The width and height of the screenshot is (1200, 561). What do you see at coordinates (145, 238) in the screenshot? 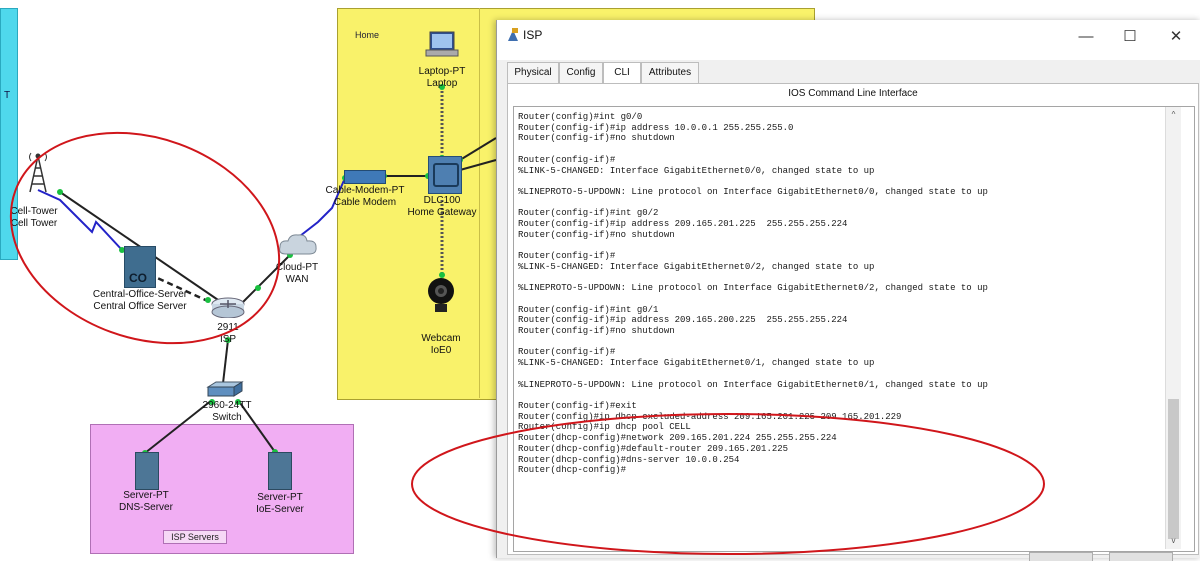
I see `annotation-ellipse-left` at bounding box center [145, 238].